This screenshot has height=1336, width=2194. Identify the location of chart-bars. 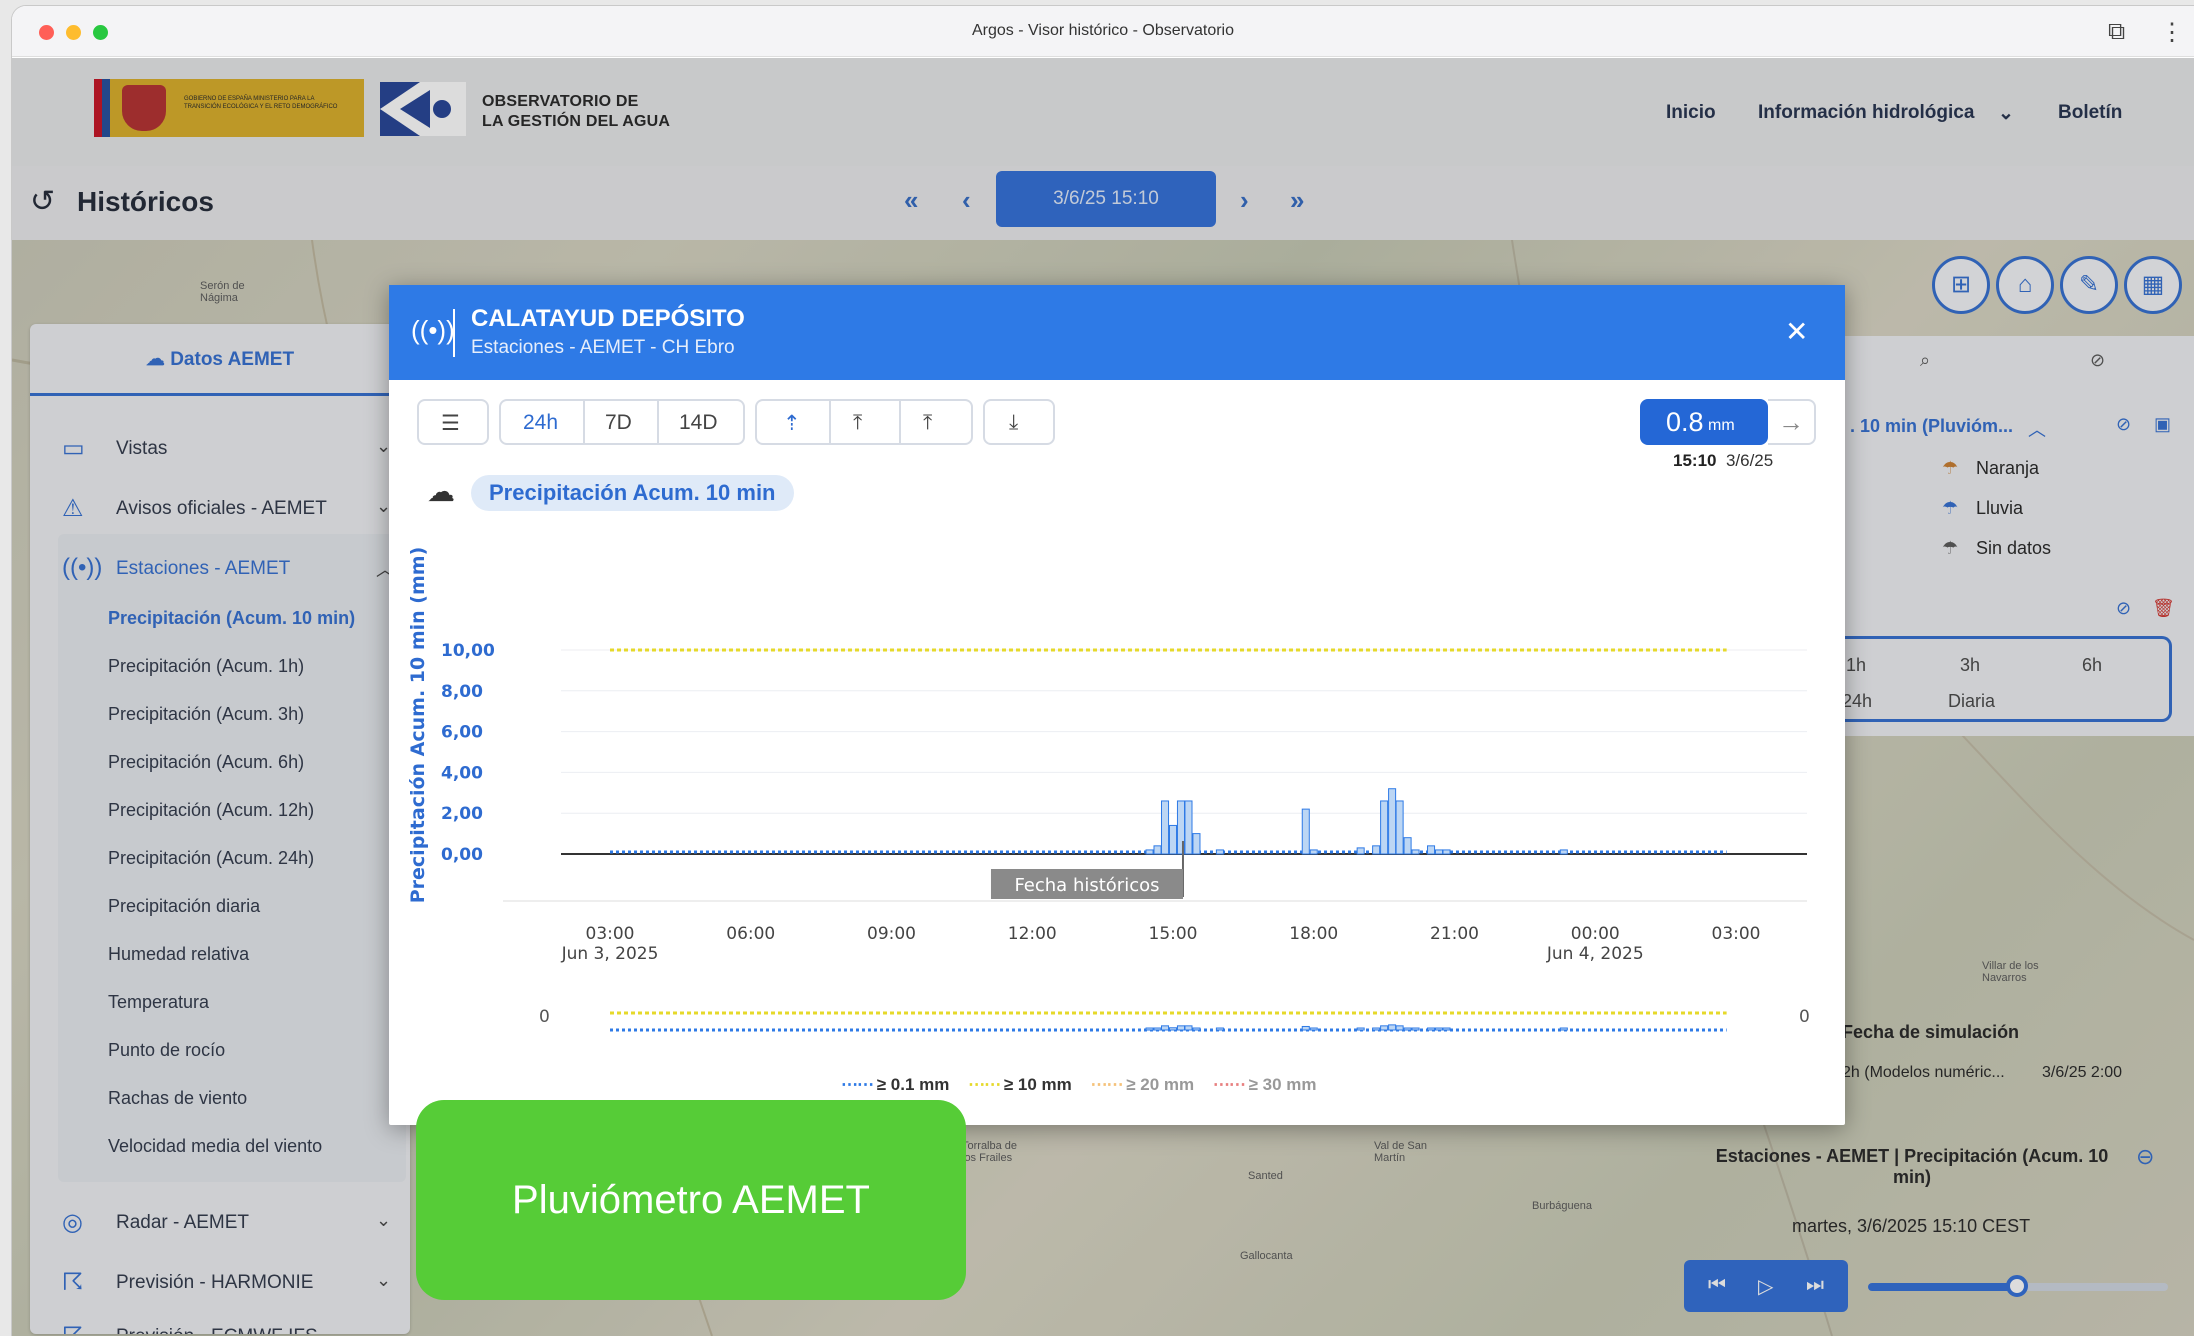
(1356, 821).